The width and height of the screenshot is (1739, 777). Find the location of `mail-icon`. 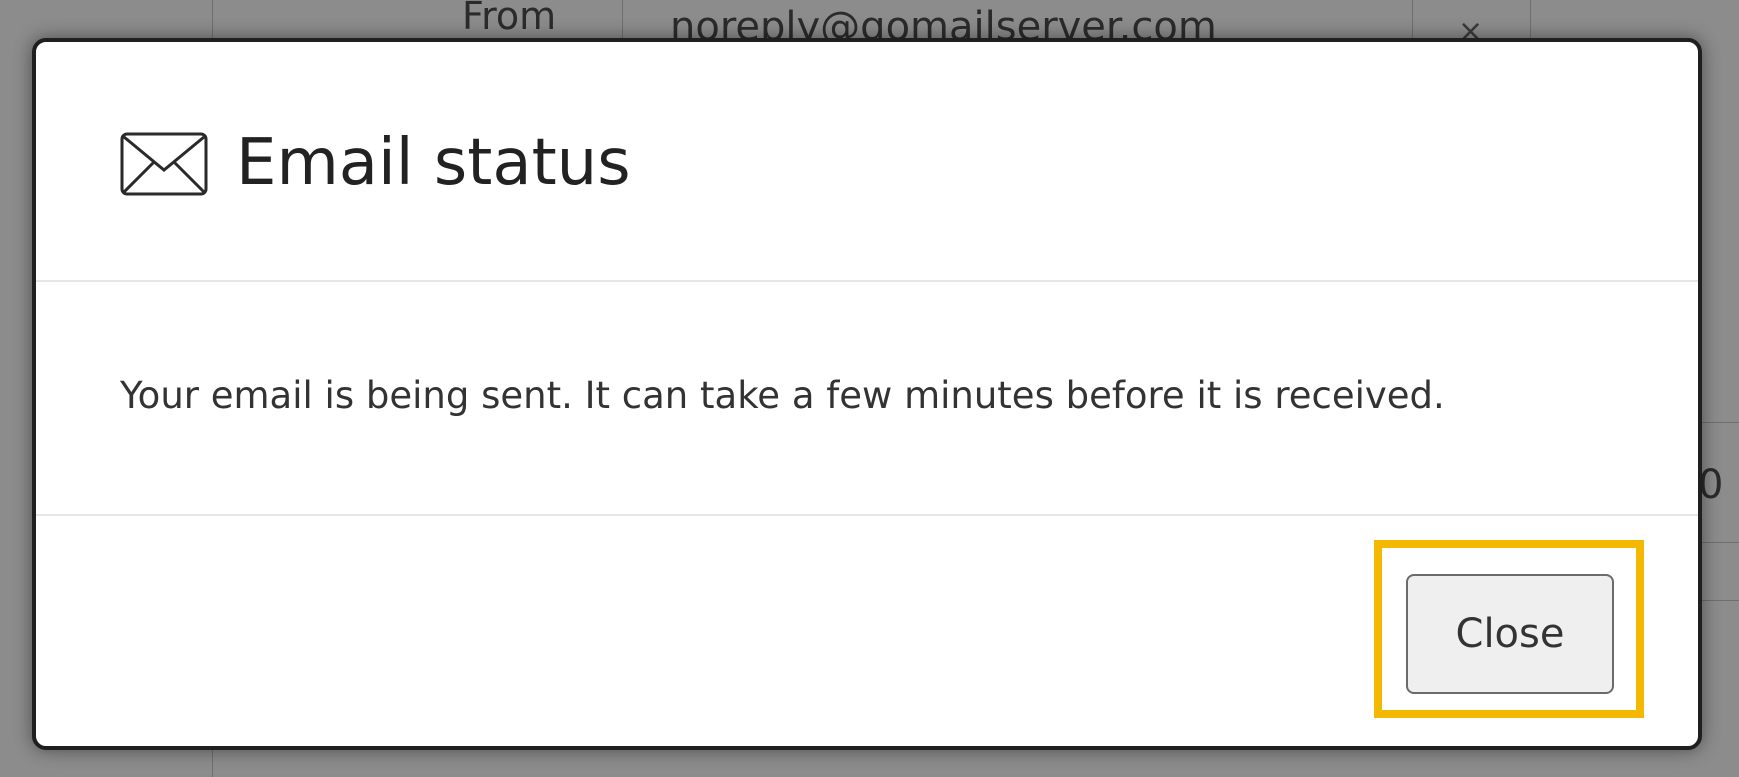

mail-icon is located at coordinates (164, 164).